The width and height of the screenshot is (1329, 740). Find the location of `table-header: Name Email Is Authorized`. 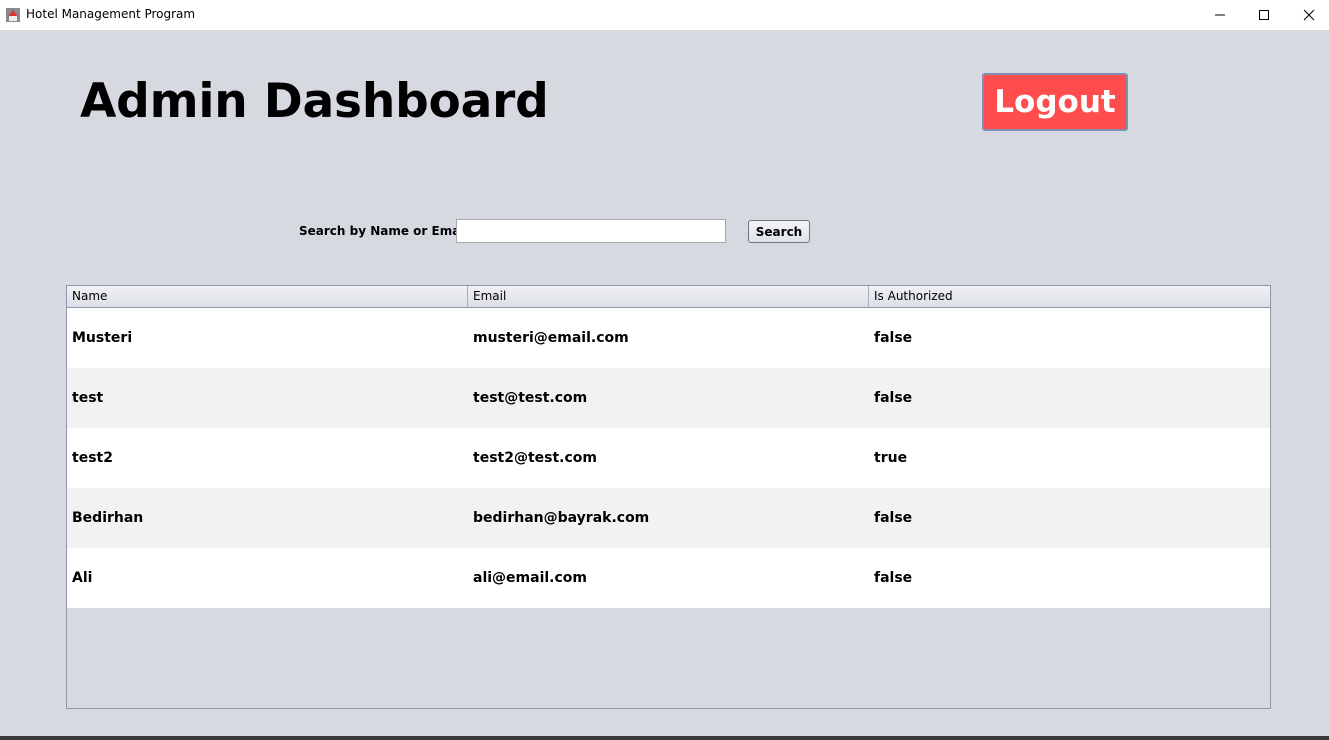

table-header: Name Email Is Authorized is located at coordinates (668, 297).